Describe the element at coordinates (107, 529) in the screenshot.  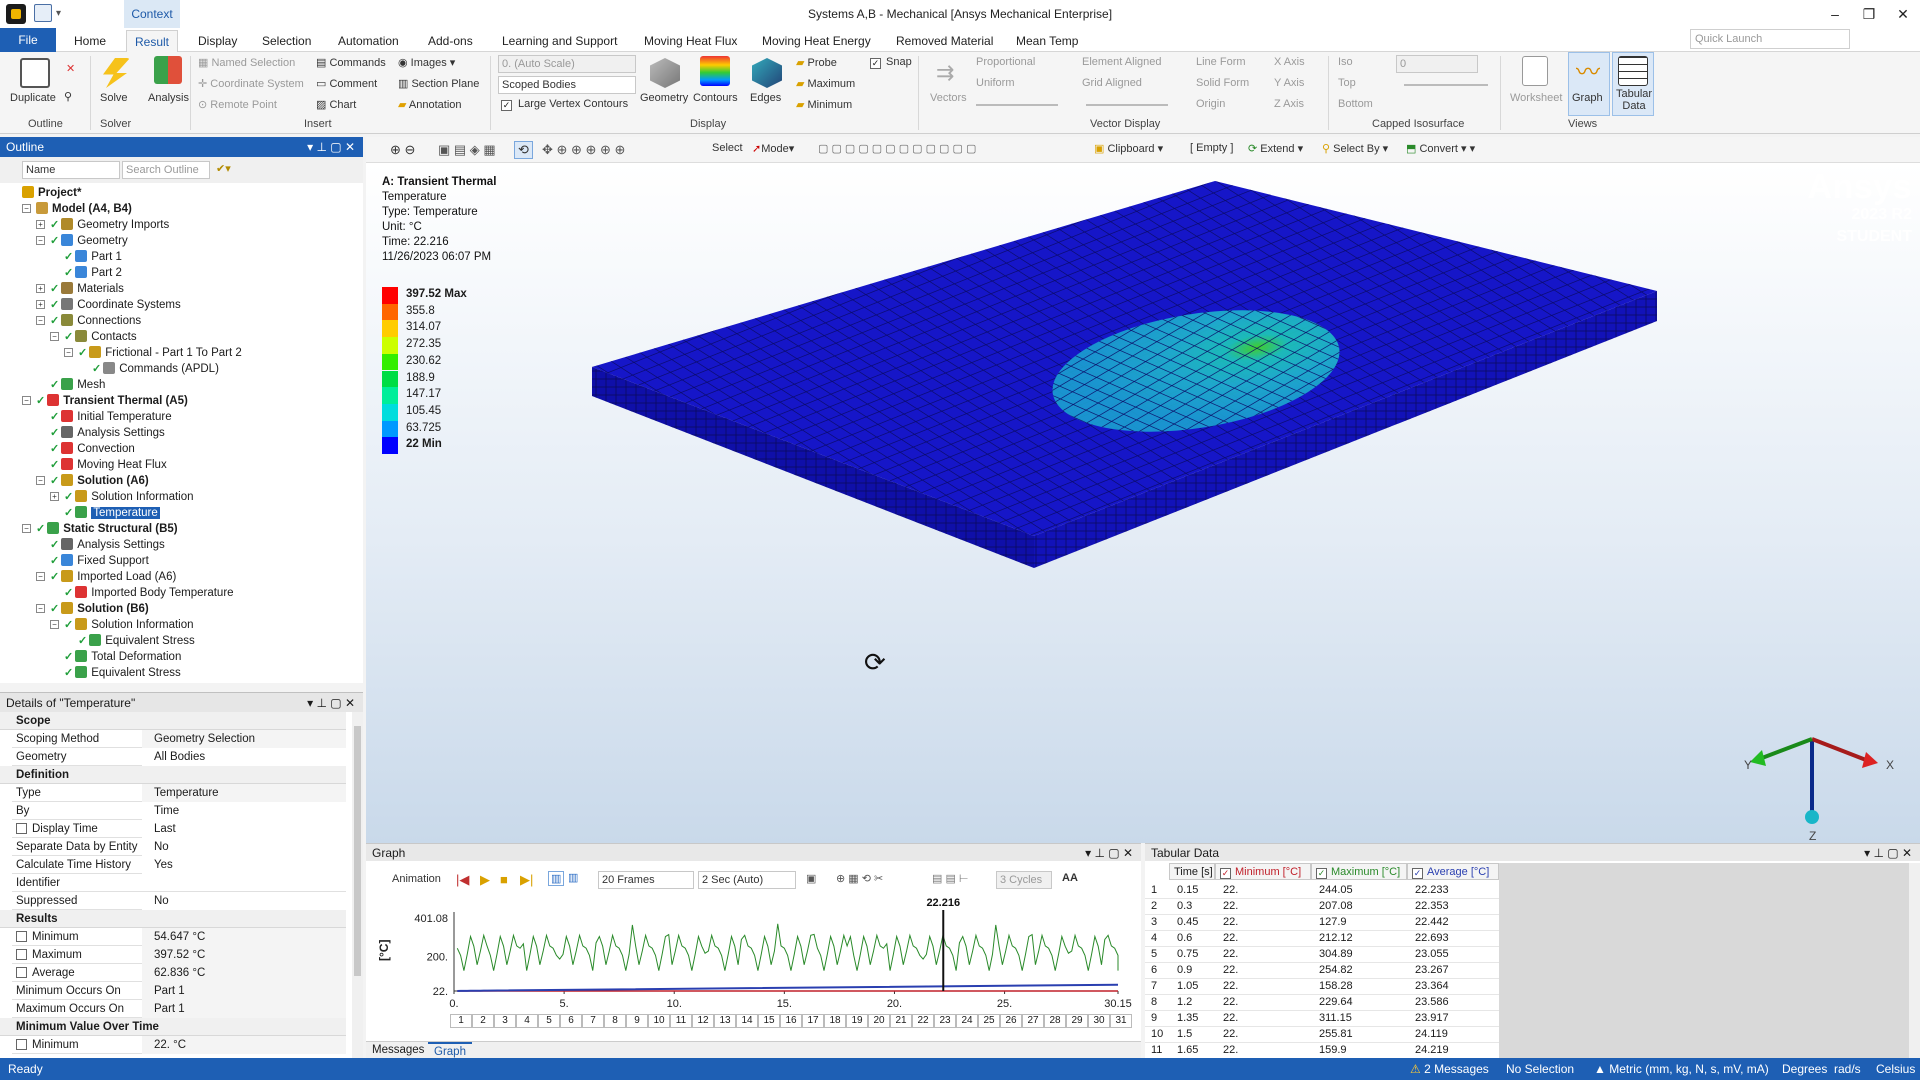
I see `tree-item-static-structural-b5: ✓ Static Structural (B5)` at that location.